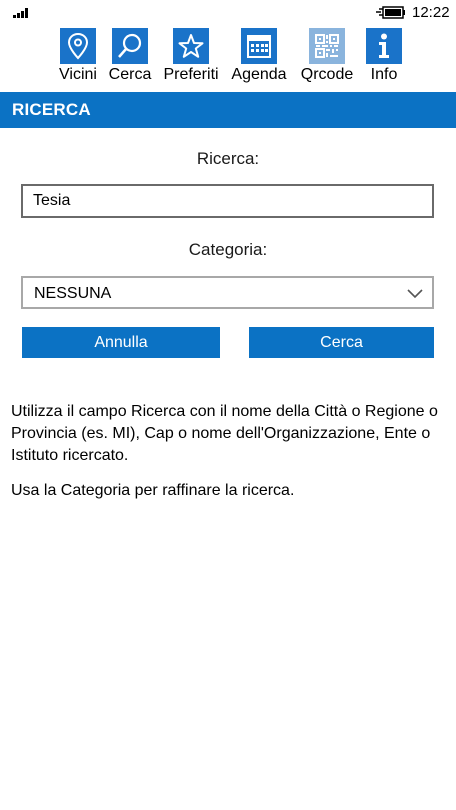  I want to click on page-header: RICERCA, so click(228, 110).